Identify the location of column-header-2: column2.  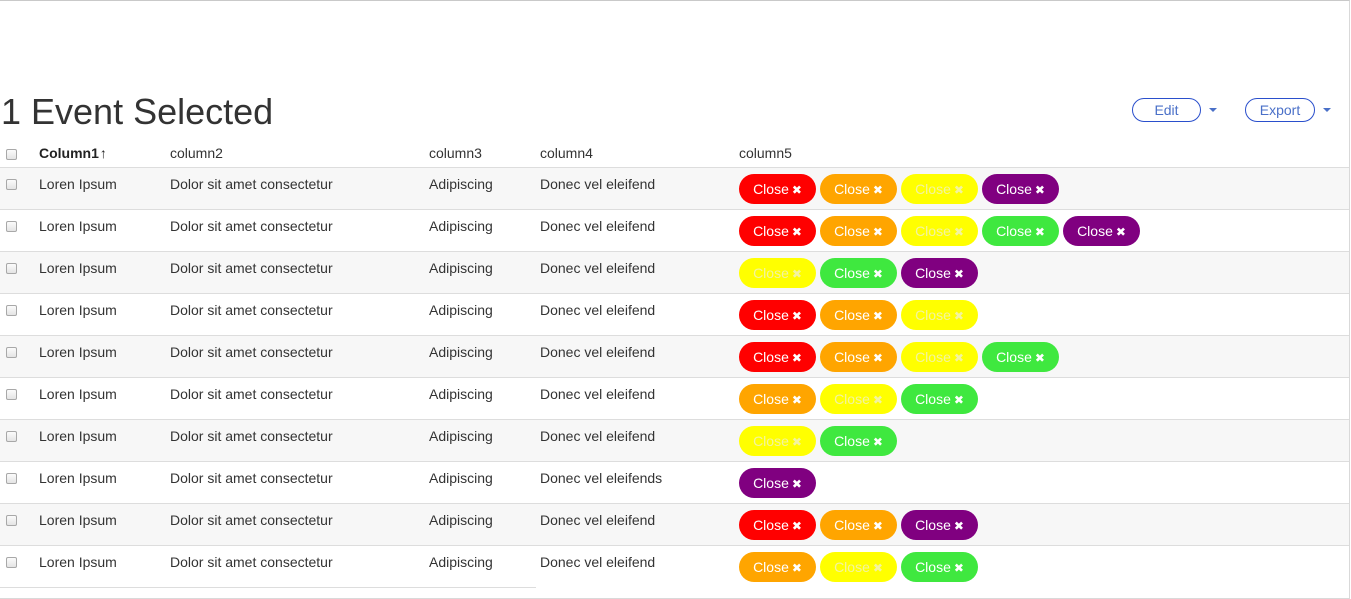
(196, 153).